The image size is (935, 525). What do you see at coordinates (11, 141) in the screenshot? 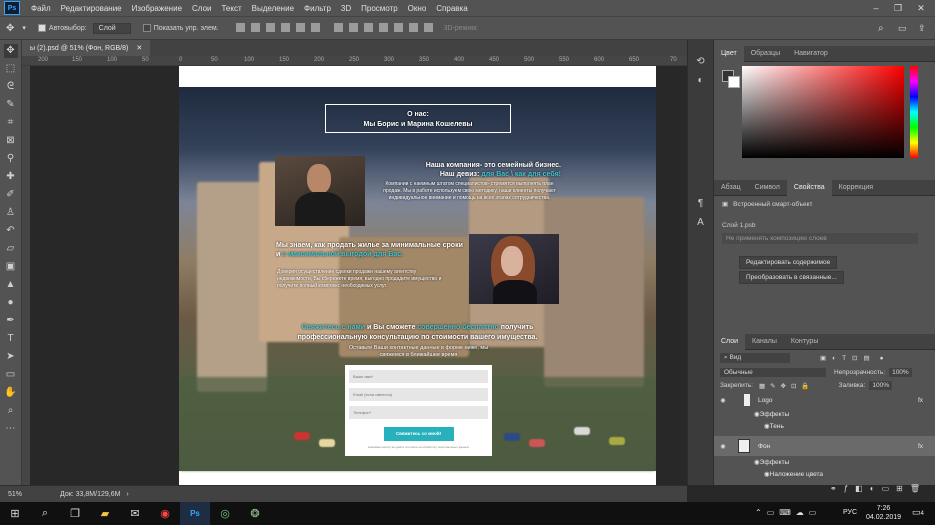
I see `frame-tool-icon: ⊠` at bounding box center [11, 141].